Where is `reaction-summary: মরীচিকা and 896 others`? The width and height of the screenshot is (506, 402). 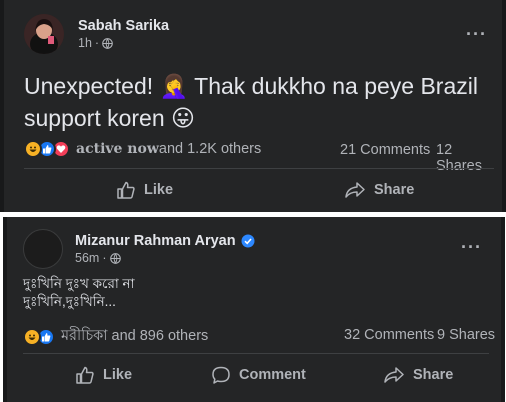 reaction-summary: মরীচিকা and 896 others is located at coordinates (115, 337).